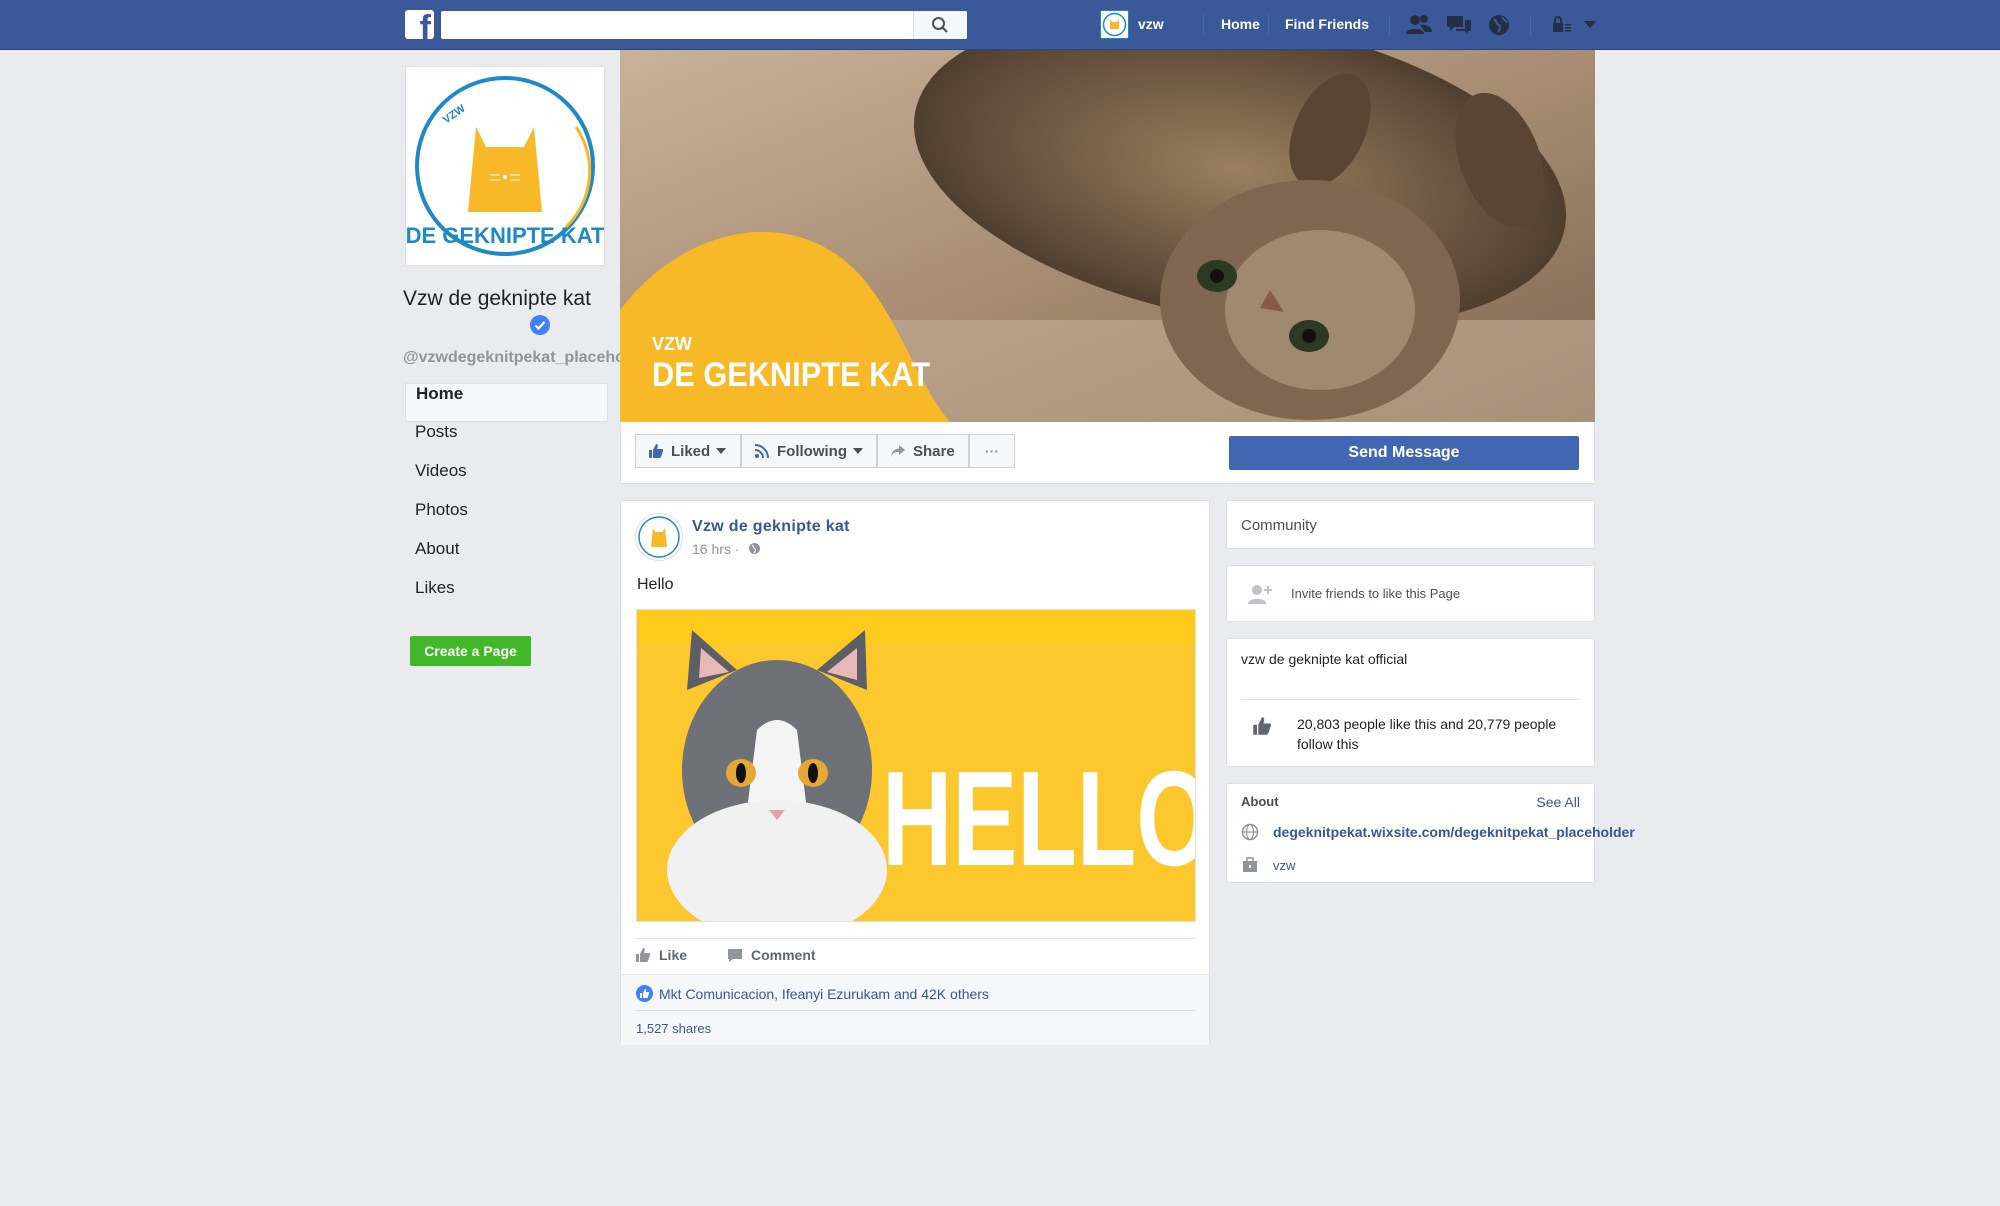 The image size is (2000, 1206). Describe the element at coordinates (470, 651) in the screenshot. I see `create-page-button: Create a Page` at that location.